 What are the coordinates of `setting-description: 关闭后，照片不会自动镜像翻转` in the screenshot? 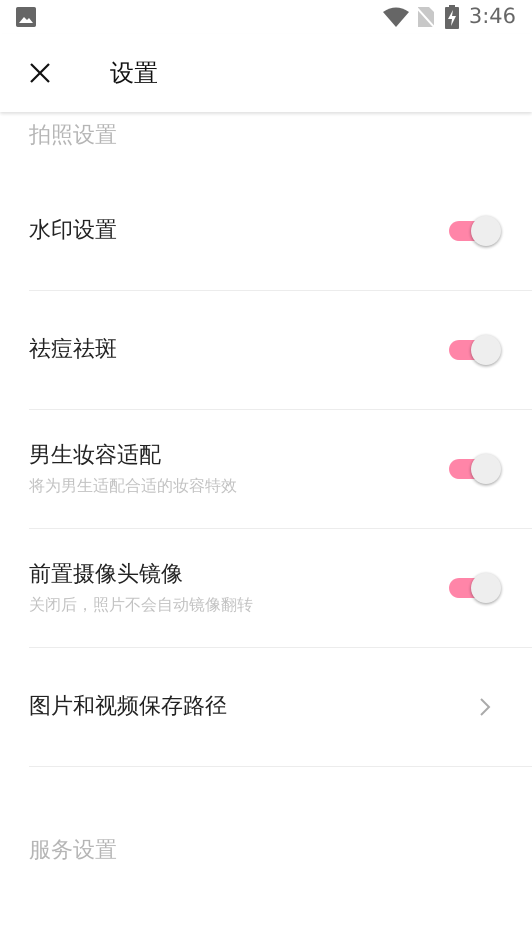 It's located at (141, 605).